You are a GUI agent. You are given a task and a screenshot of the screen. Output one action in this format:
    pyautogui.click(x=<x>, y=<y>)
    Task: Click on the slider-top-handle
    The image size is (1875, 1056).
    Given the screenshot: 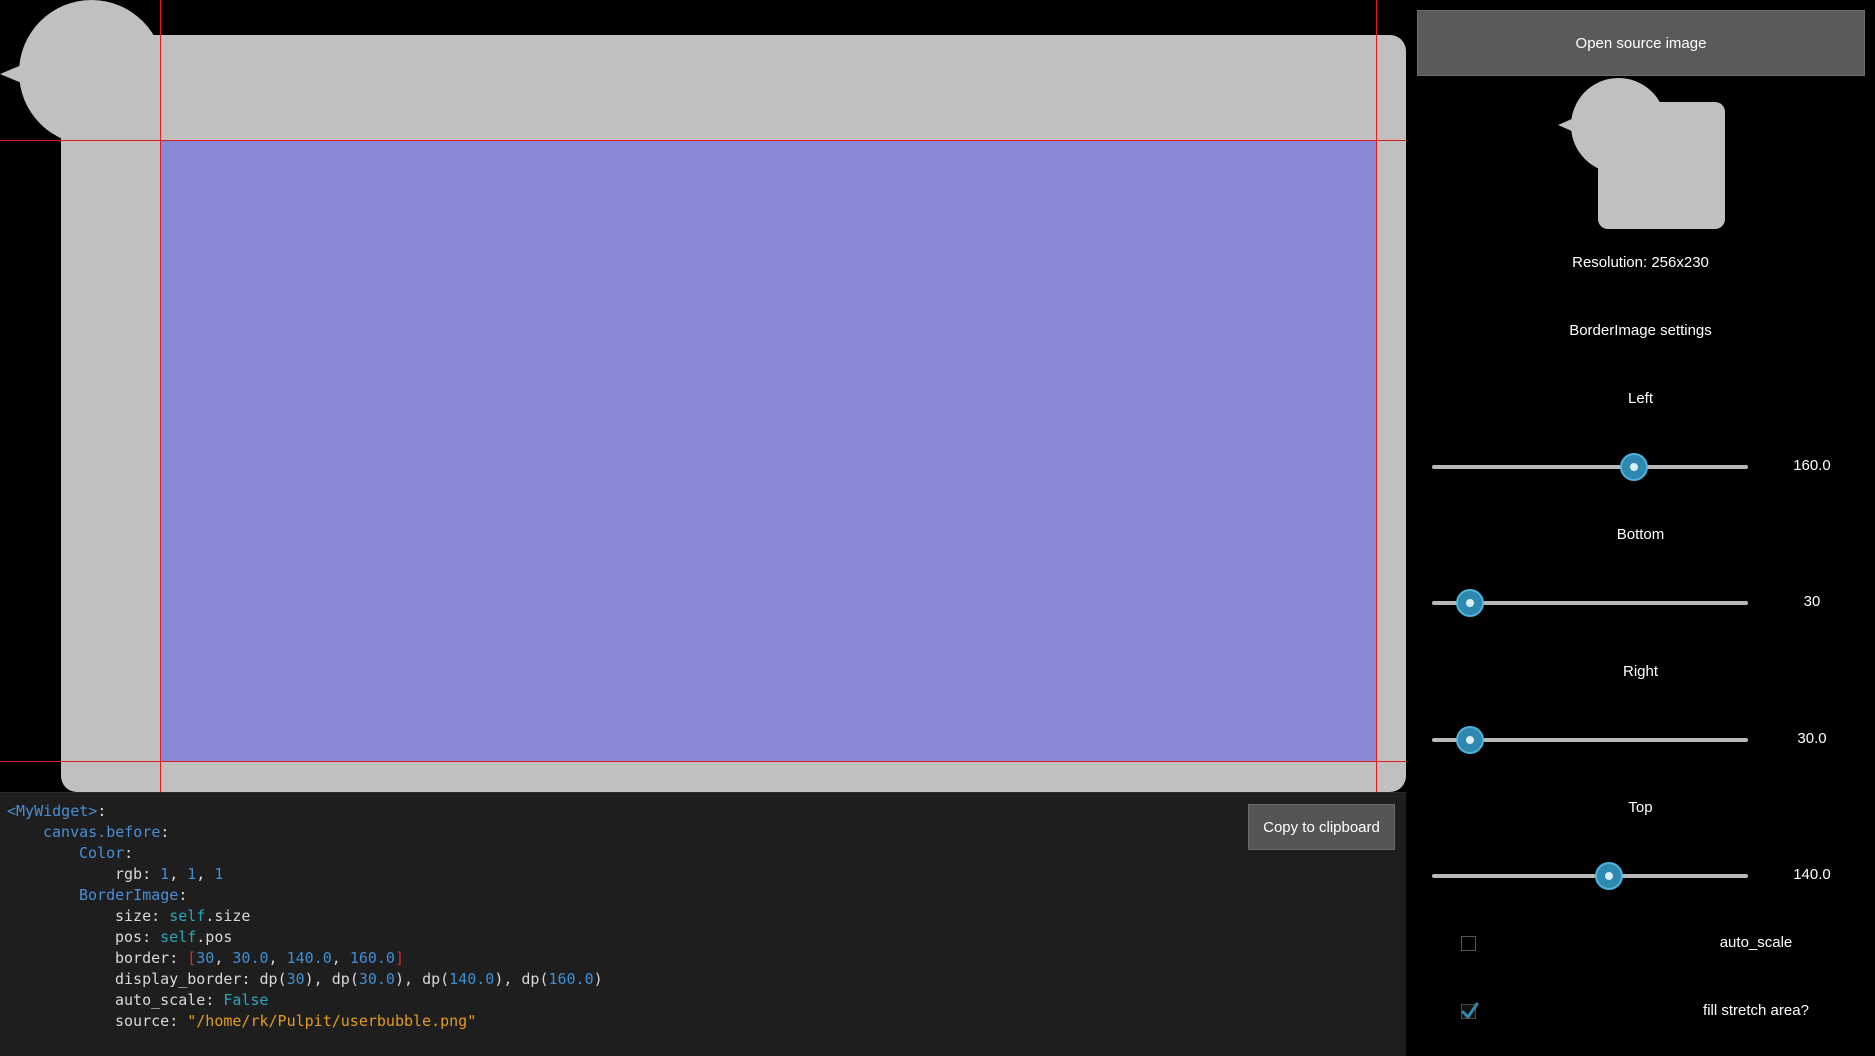 What is the action you would take?
    pyautogui.click(x=1608, y=876)
    